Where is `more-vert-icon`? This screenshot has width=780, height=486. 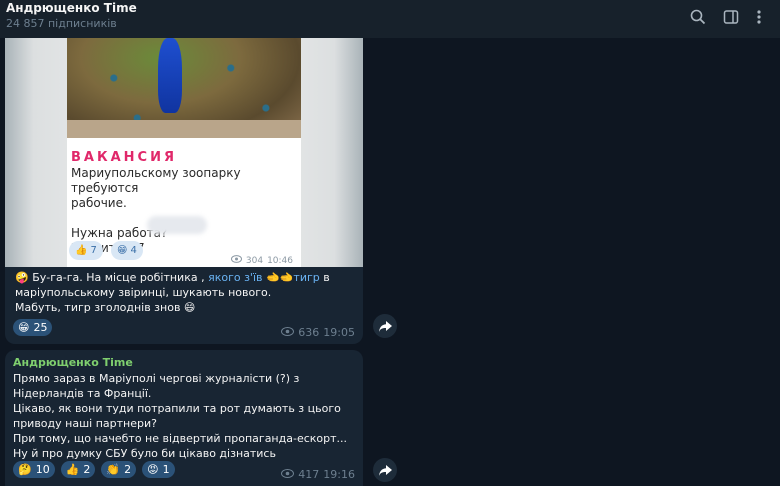 more-vert-icon is located at coordinates (759, 17).